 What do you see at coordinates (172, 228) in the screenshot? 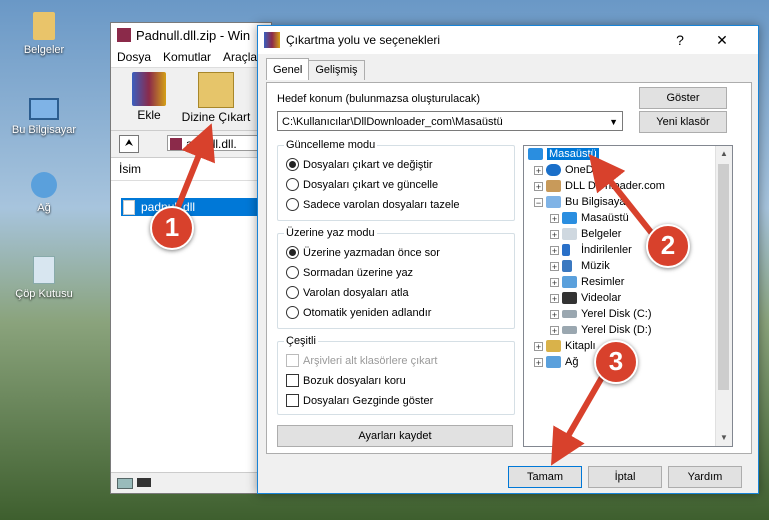
I see `step-badge-1: 1` at bounding box center [172, 228].